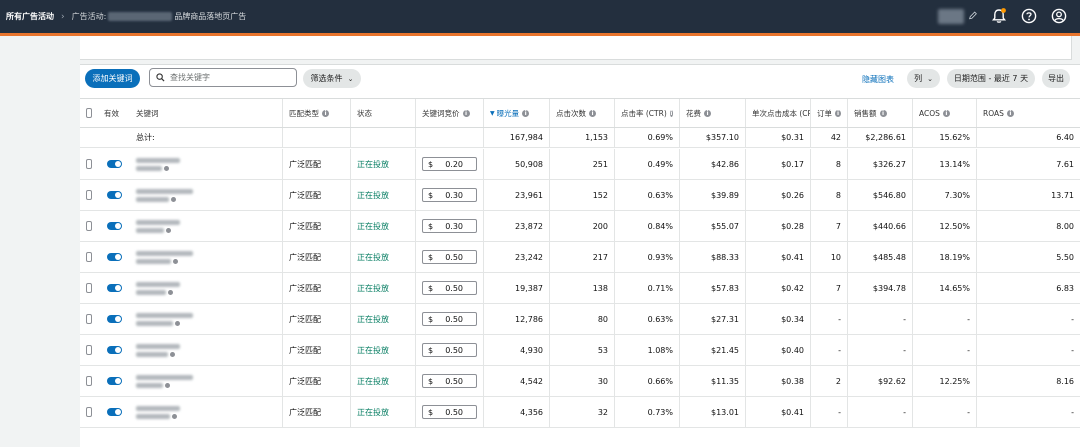 Image resolution: width=1080 pixels, height=447 pixels. I want to click on acos: 14.65%, so click(945, 288).